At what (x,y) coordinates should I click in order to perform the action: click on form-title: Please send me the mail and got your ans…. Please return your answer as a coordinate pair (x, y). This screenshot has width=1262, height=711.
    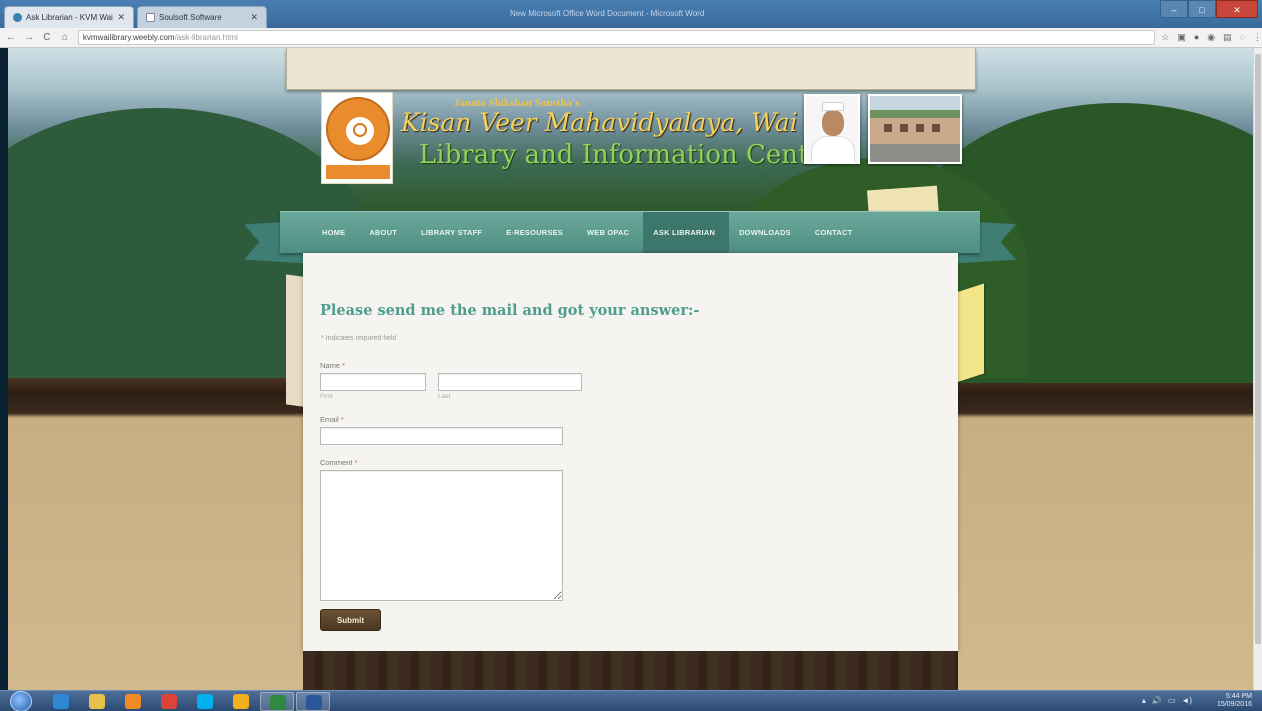
    Looking at the image, I should click on (510, 310).